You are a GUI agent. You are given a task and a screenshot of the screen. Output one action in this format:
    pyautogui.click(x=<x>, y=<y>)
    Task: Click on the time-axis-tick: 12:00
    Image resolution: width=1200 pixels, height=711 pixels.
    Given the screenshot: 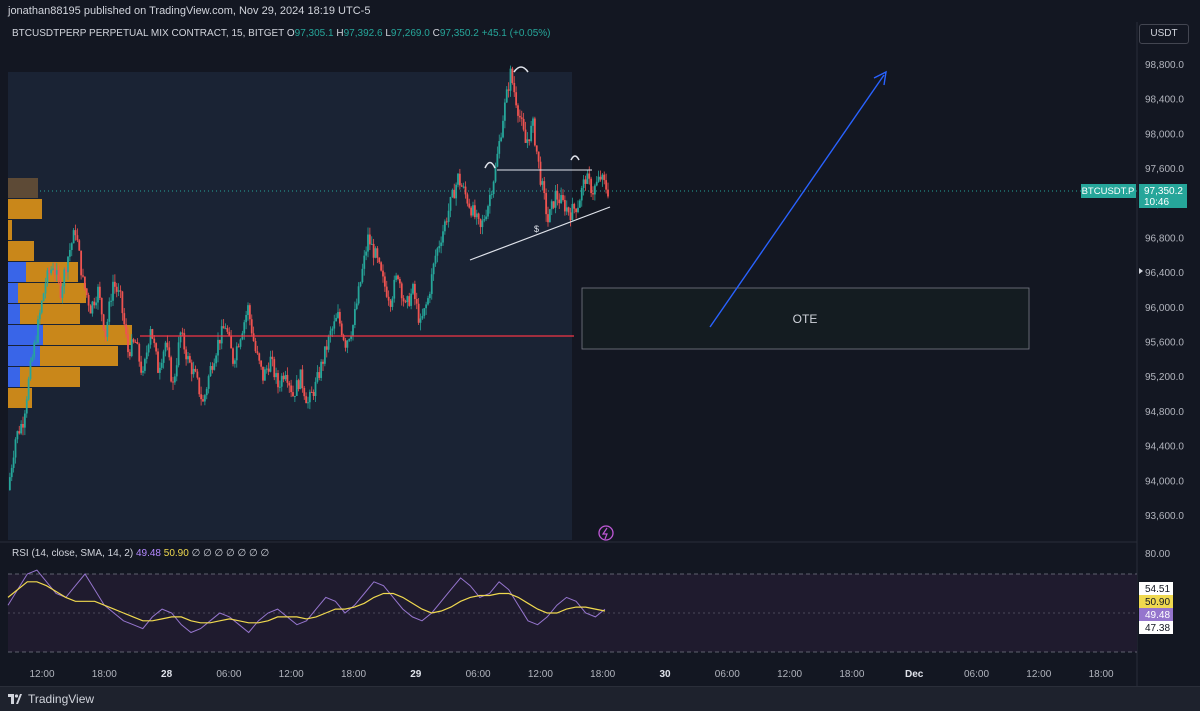 What is the action you would take?
    pyautogui.click(x=789, y=674)
    